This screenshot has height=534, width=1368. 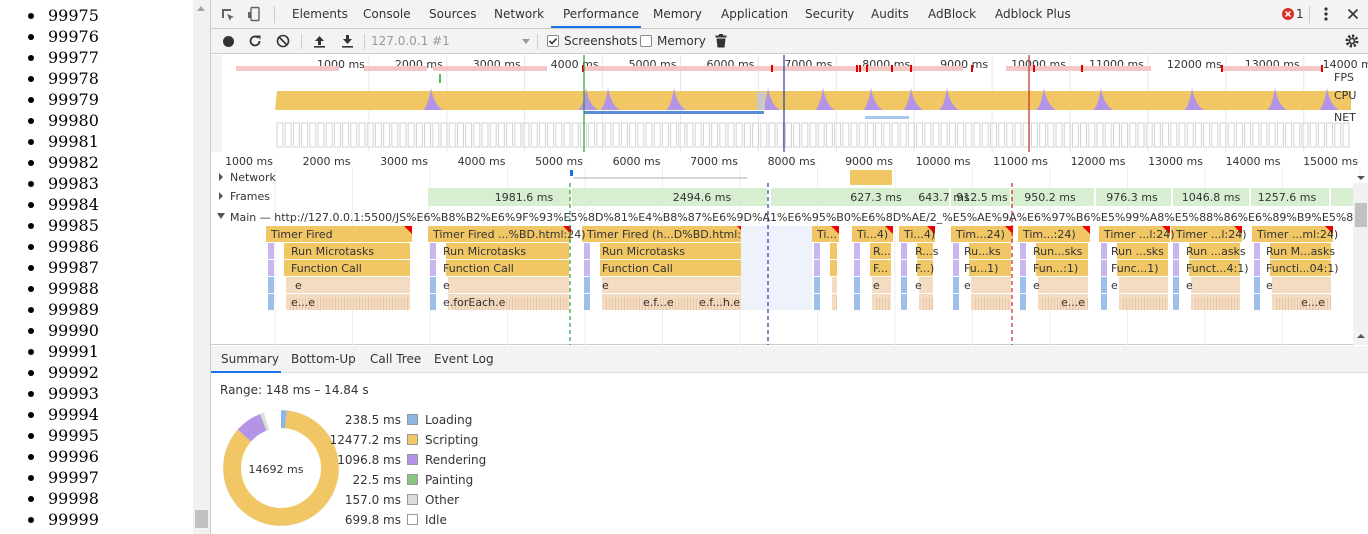 What do you see at coordinates (1353, 14) in the screenshot?
I see `close-icon` at bounding box center [1353, 14].